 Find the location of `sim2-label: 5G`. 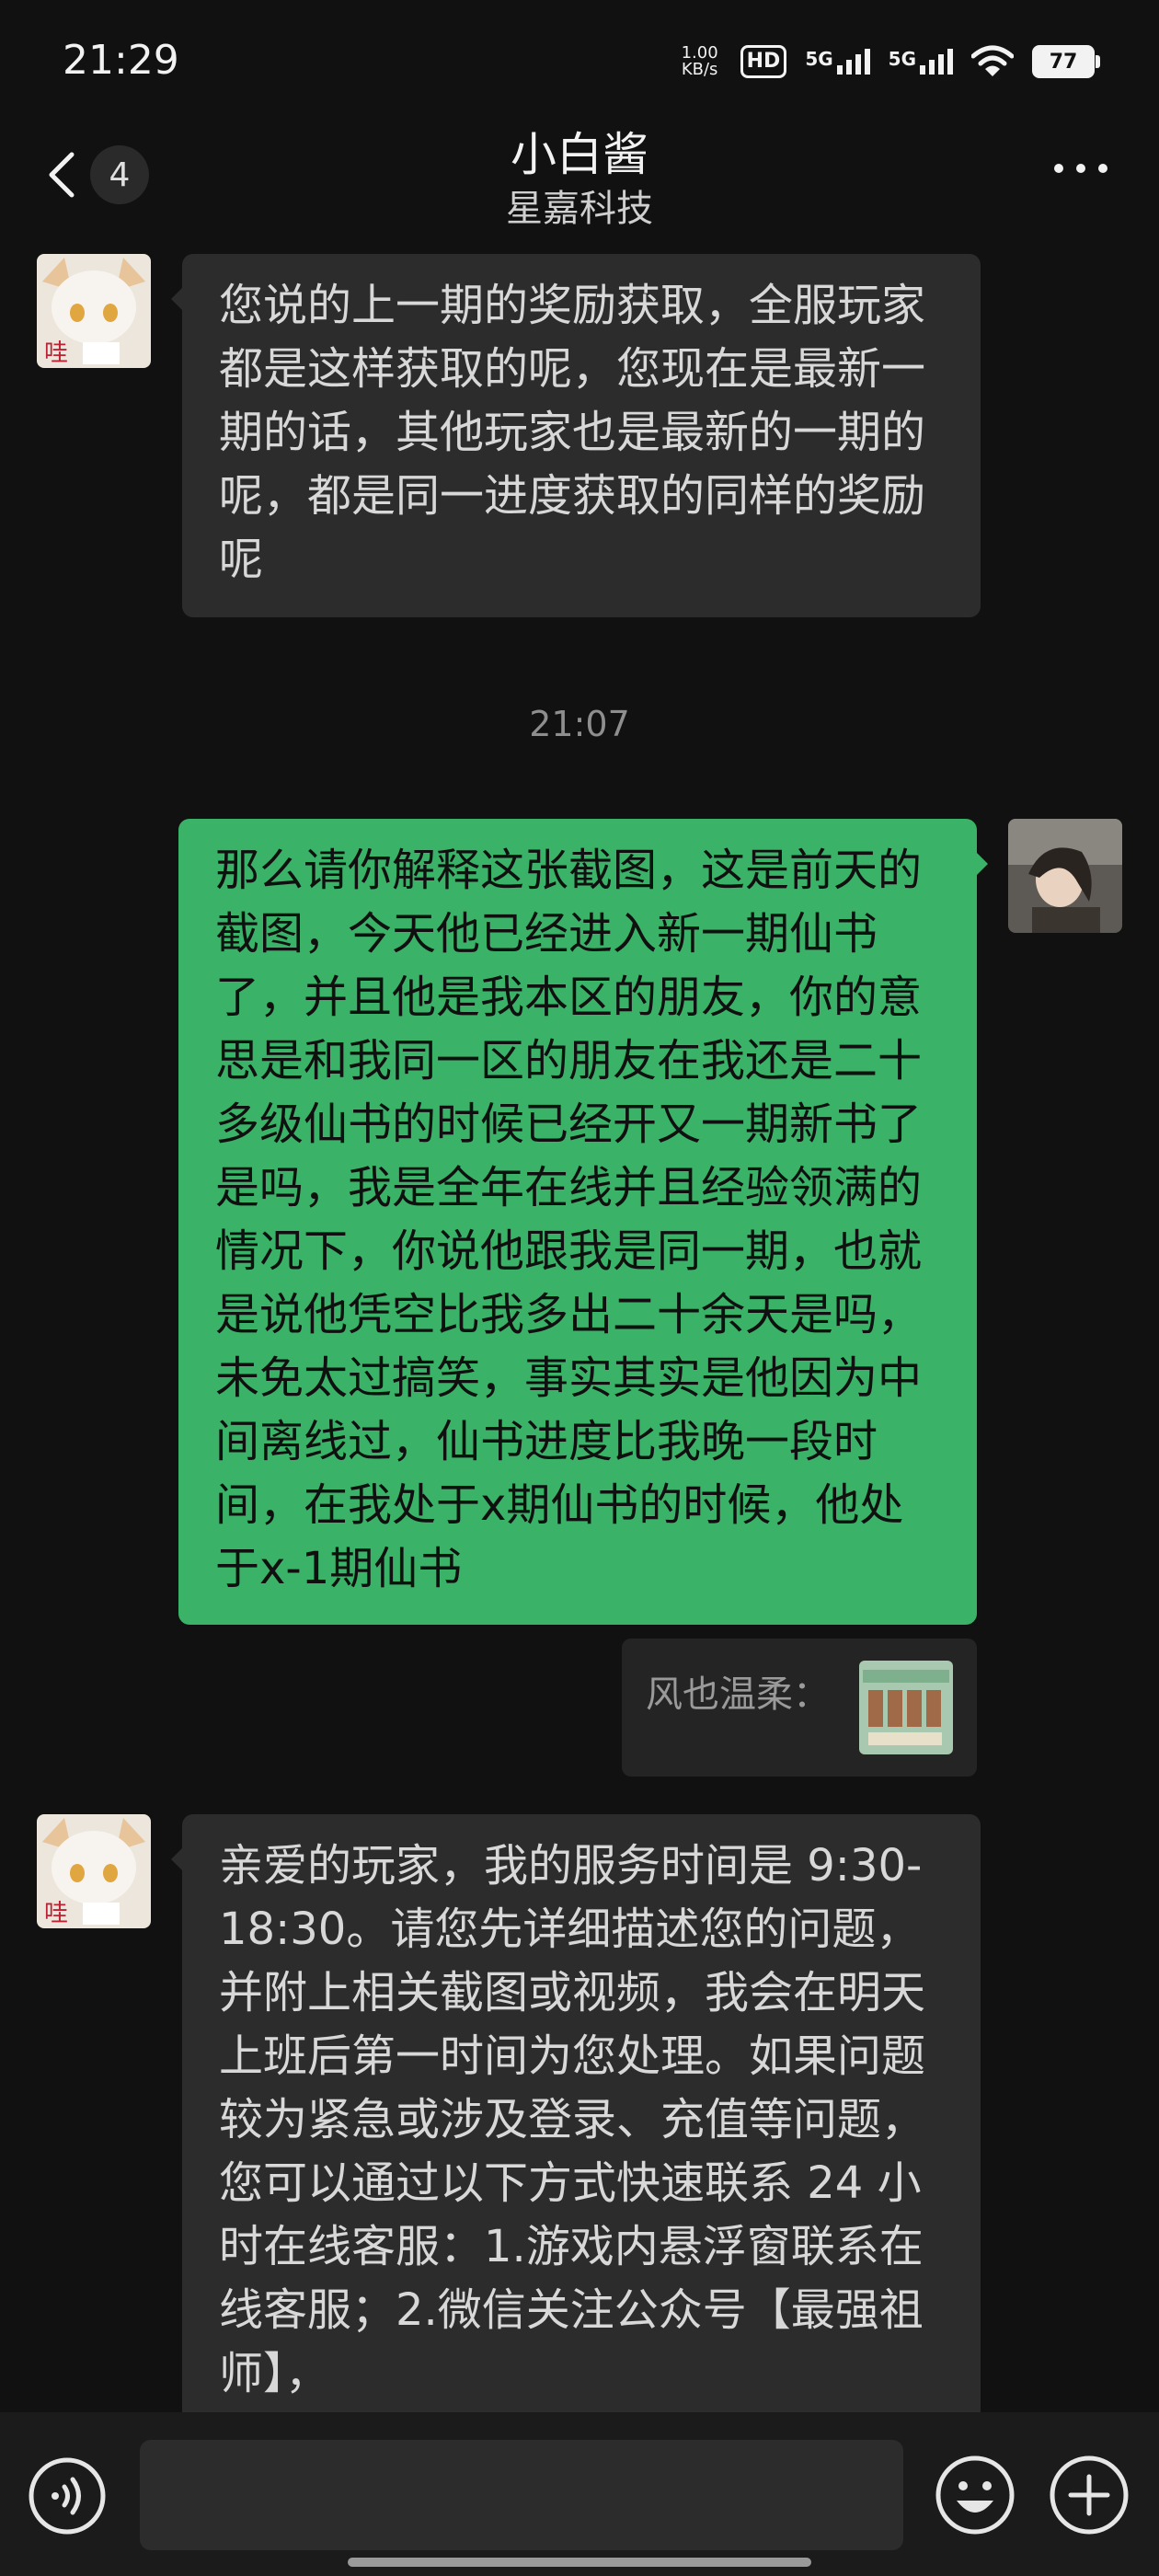

sim2-label: 5G is located at coordinates (902, 59).